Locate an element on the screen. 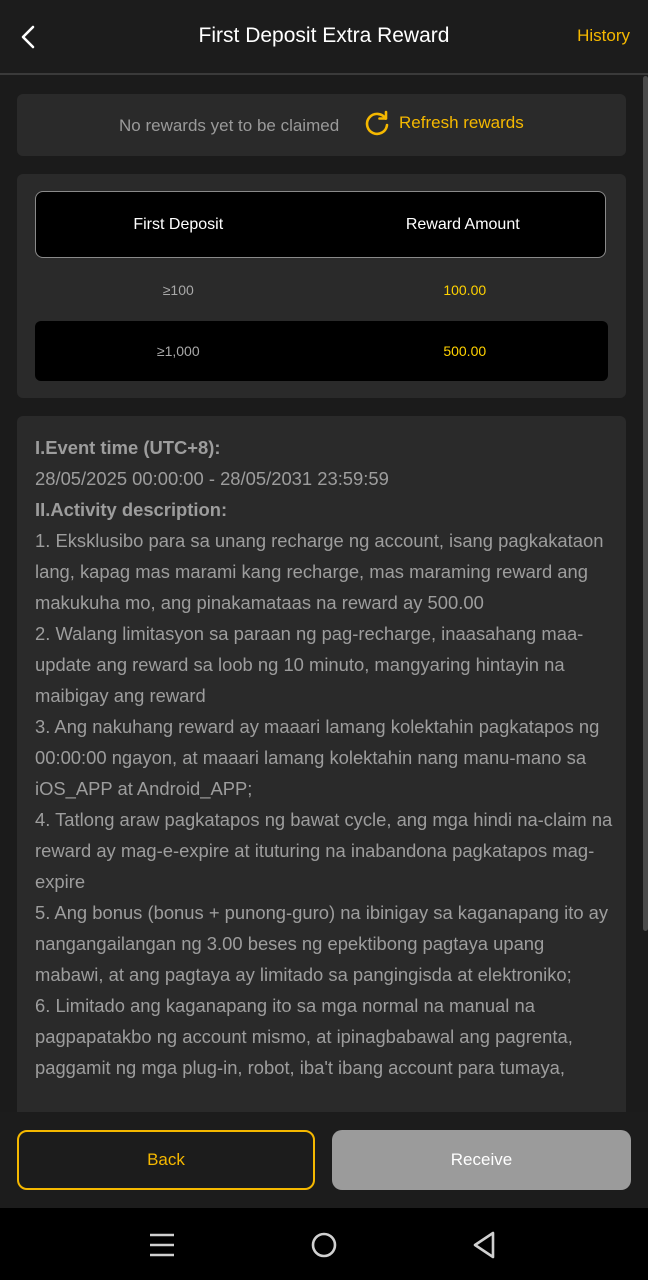 The image size is (648, 1280). history-link: History is located at coordinates (603, 36).